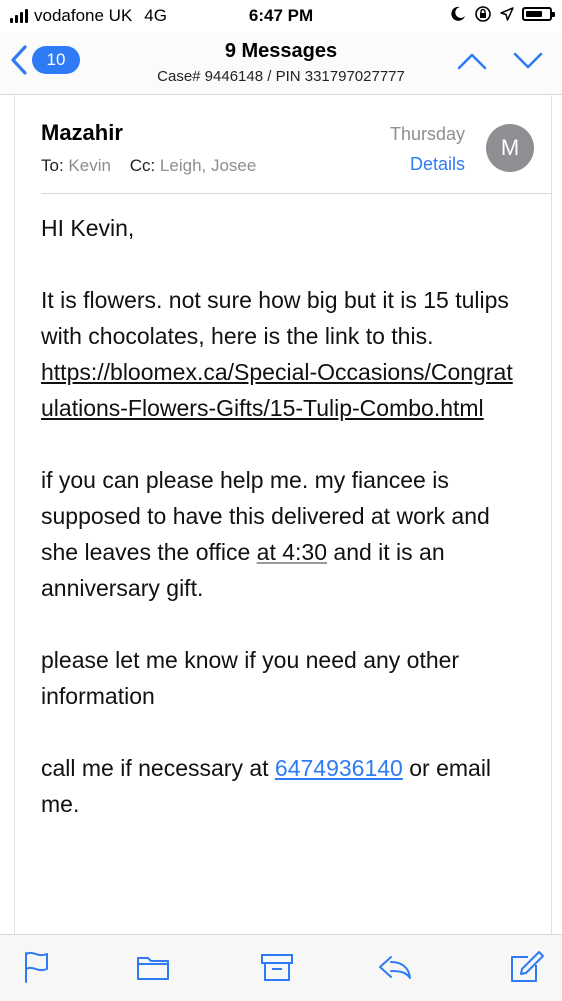 The width and height of the screenshot is (562, 1001). Describe the element at coordinates (82, 133) in the screenshot. I see `sender-name: Mazahir` at that location.